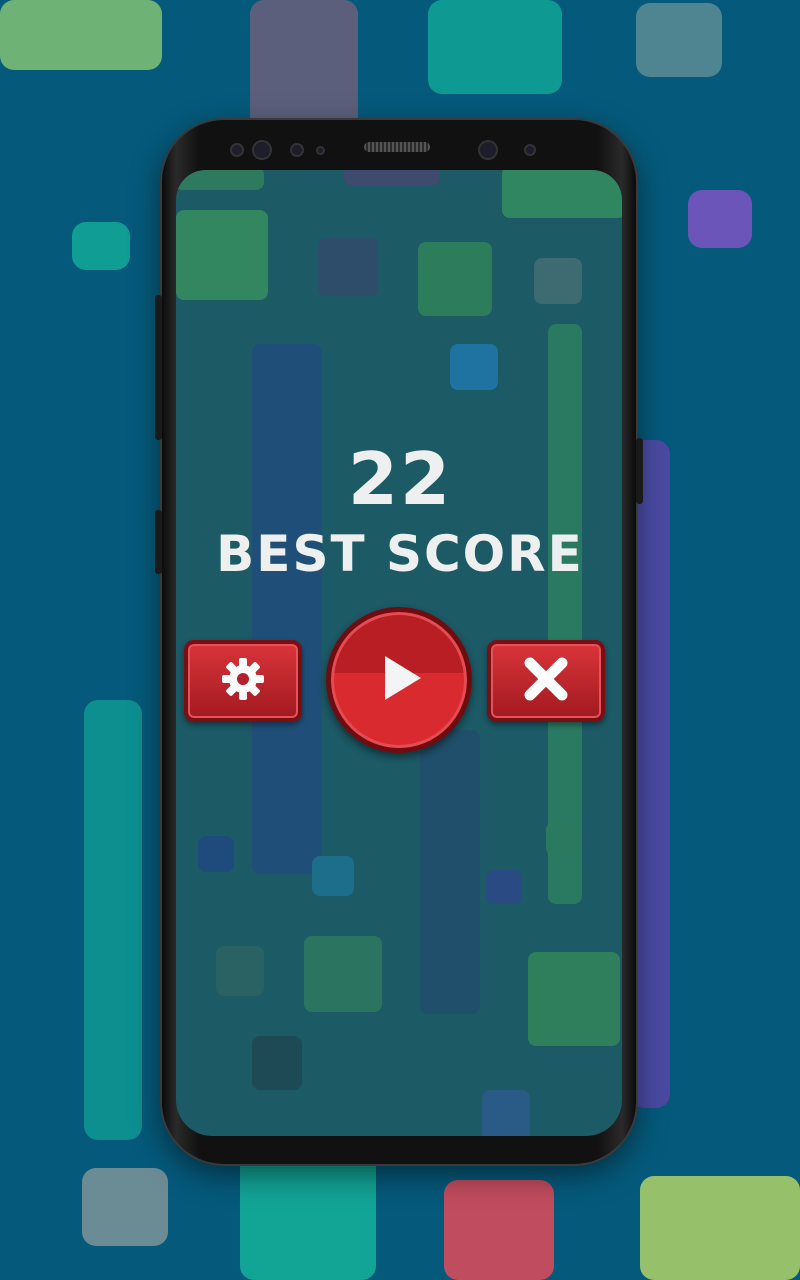  I want to click on phone-iris-camera, so click(488, 150).